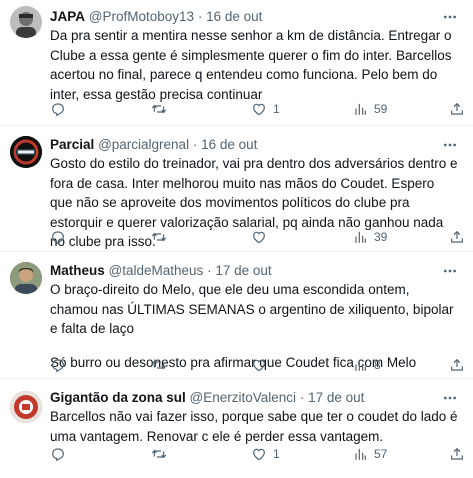  I want to click on views-count: 57, so click(381, 454).